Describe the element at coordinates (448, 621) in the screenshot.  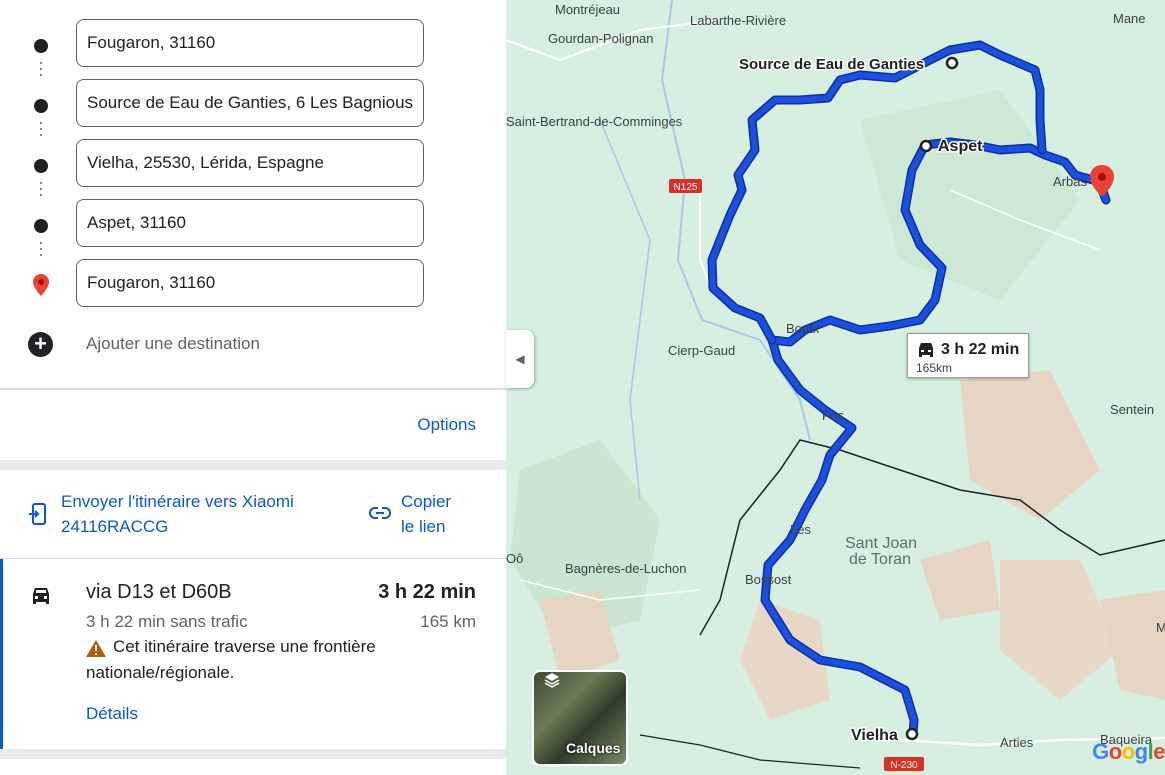
I see `route-distance: 165 km` at that location.